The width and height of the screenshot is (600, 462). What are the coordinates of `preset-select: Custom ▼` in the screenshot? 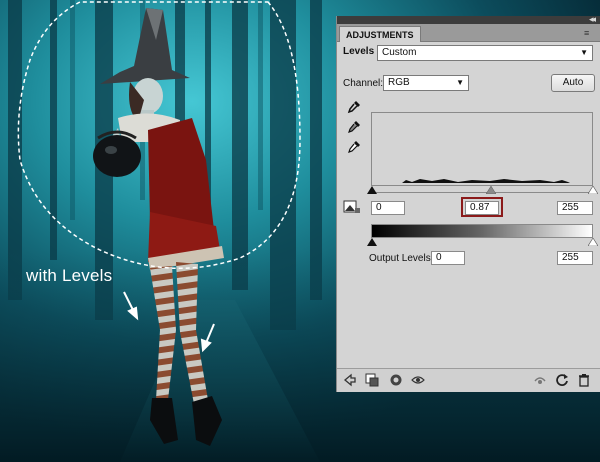 It's located at (485, 53).